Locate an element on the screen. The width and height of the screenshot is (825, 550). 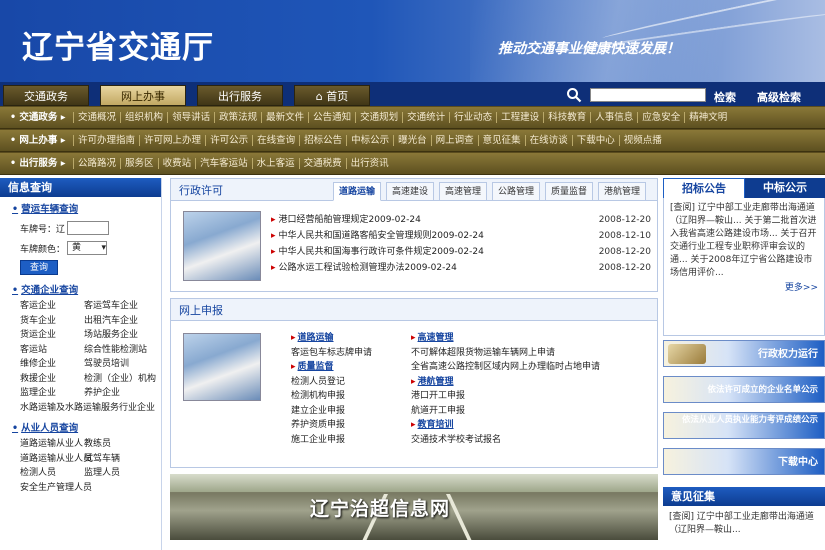
tab-road-transport: 道路运输 is located at coordinates (357, 191).